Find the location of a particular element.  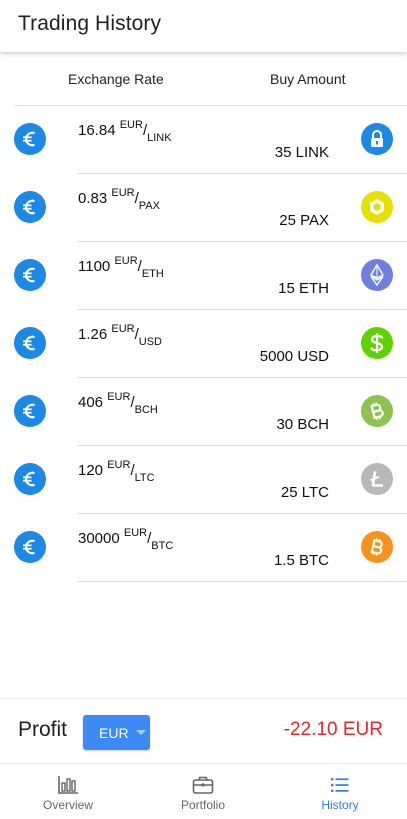

rate-value: 30000 is located at coordinates (99, 538).